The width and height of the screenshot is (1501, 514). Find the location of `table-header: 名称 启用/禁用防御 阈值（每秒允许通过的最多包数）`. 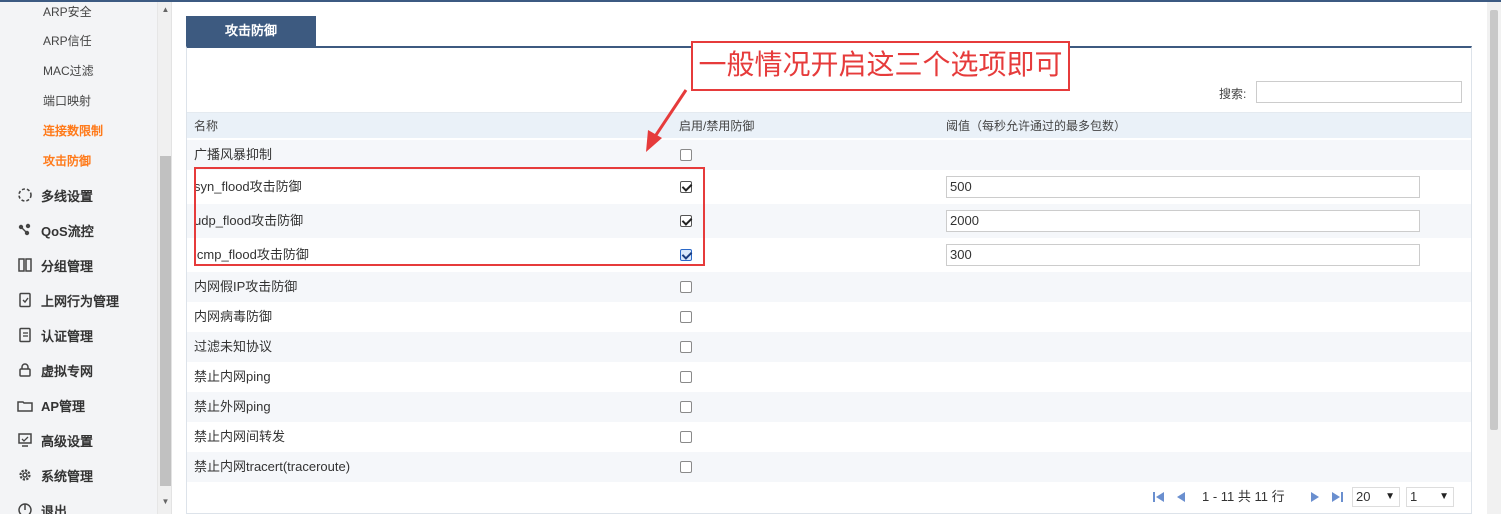

table-header: 名称 启用/禁用防御 阈值（每秒允许通过的最多包数） is located at coordinates (829, 125).